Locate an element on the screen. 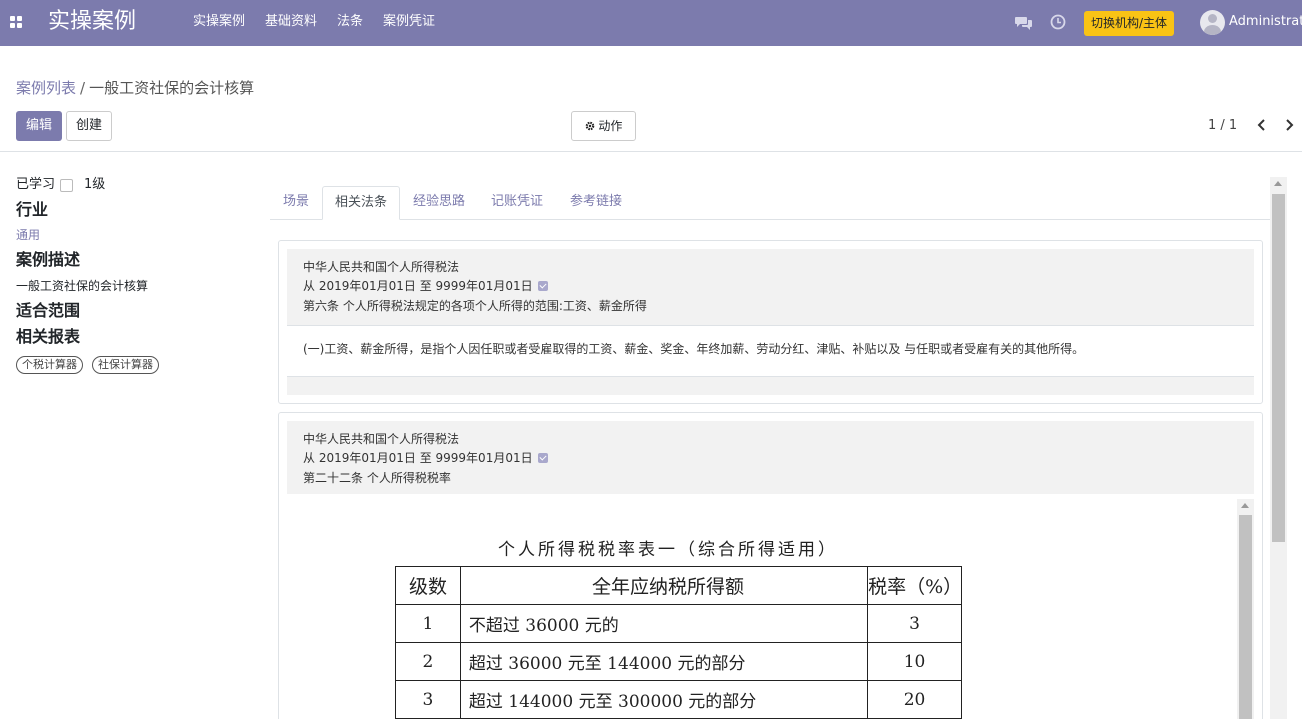 The height and width of the screenshot is (719, 1302). menu-item-basic-data: 基础资料 is located at coordinates (291, 22).